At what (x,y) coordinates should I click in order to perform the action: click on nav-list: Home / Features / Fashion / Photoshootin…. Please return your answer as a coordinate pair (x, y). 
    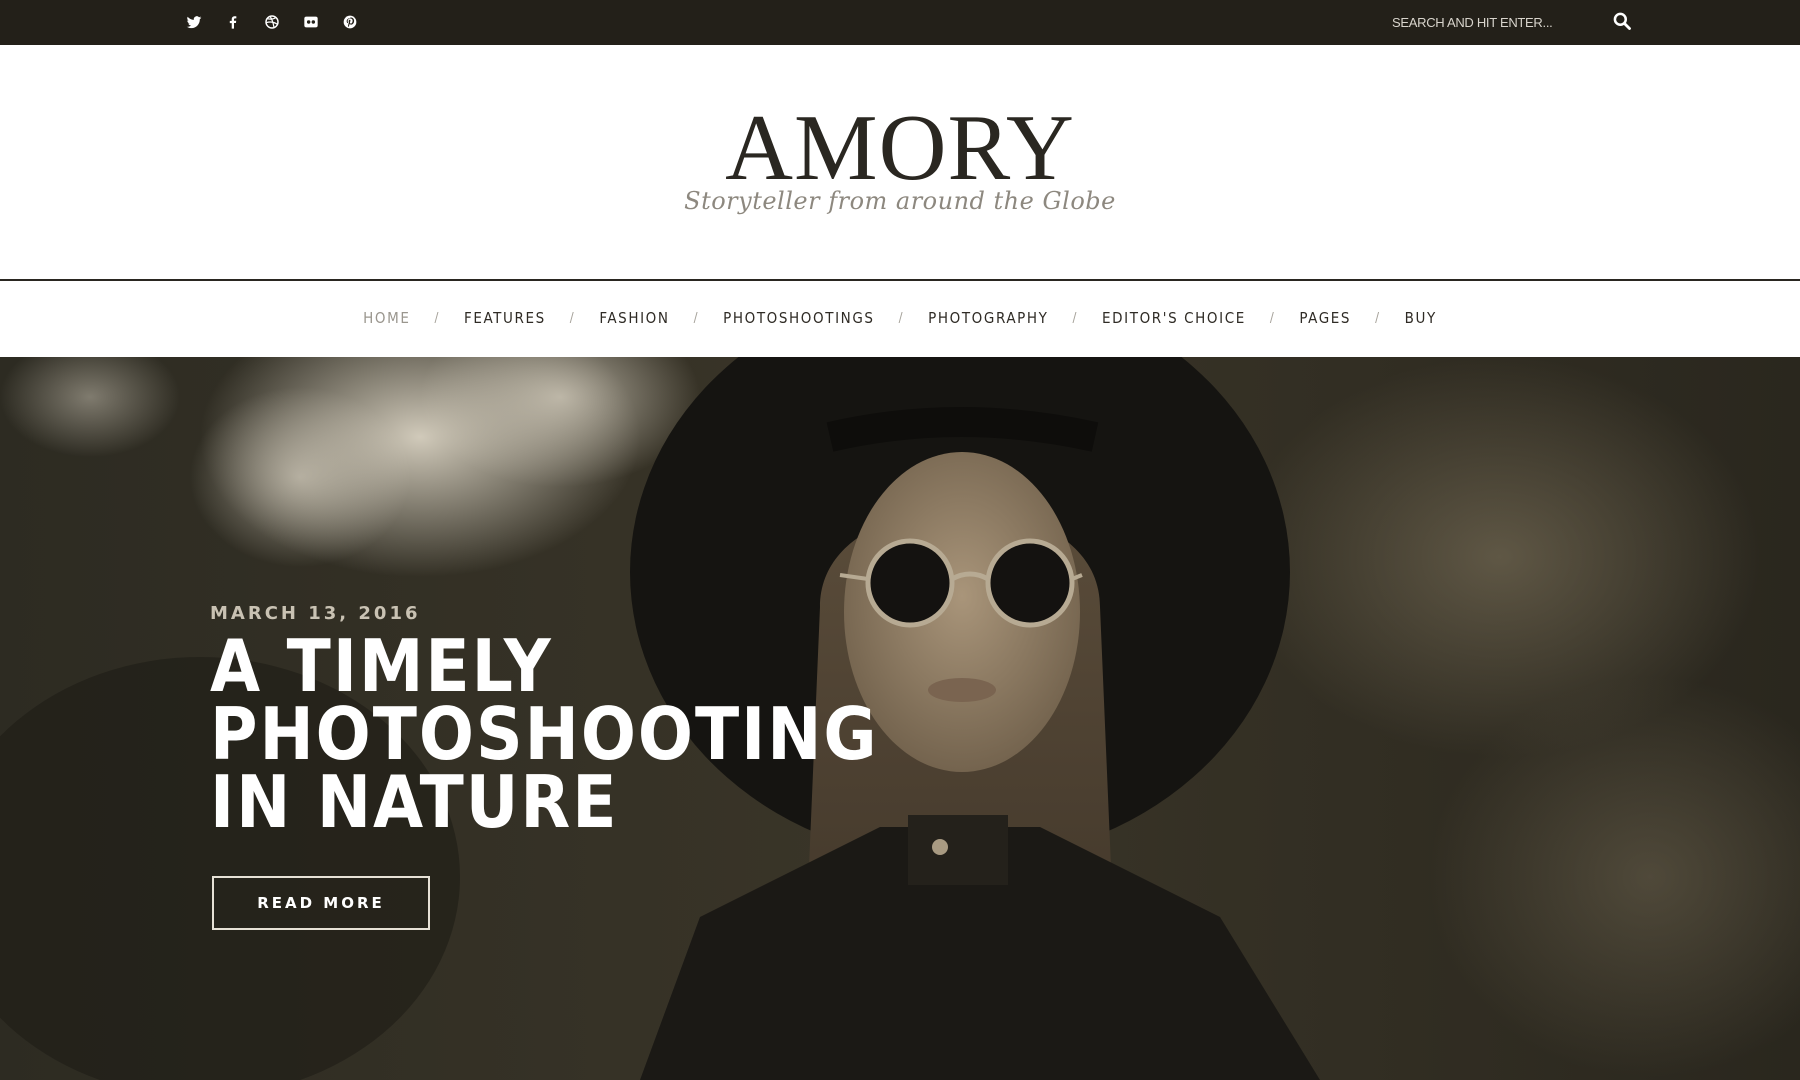
    Looking at the image, I should click on (900, 318).